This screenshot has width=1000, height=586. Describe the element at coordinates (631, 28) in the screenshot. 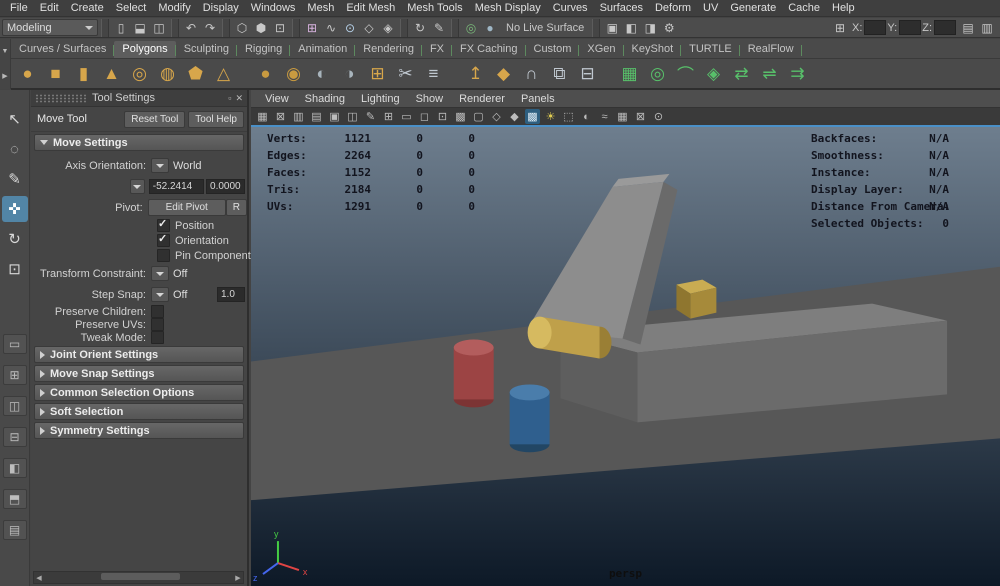

I see `render-current-frame-icon: ◧` at that location.